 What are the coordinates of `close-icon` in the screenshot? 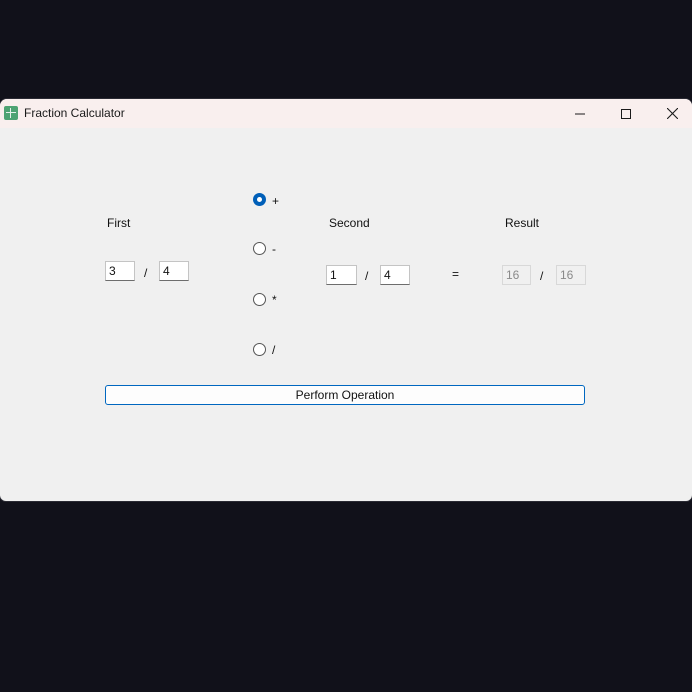 It's located at (672, 113).